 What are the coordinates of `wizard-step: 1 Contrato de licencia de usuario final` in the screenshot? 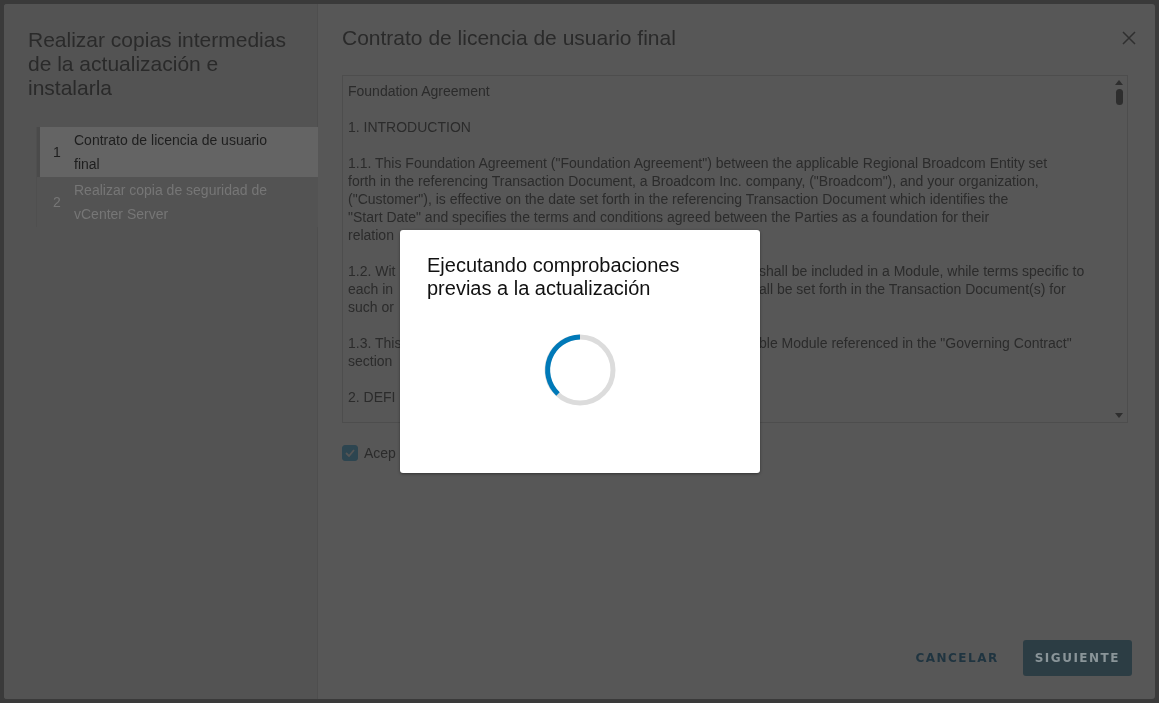 It's located at (177, 152).